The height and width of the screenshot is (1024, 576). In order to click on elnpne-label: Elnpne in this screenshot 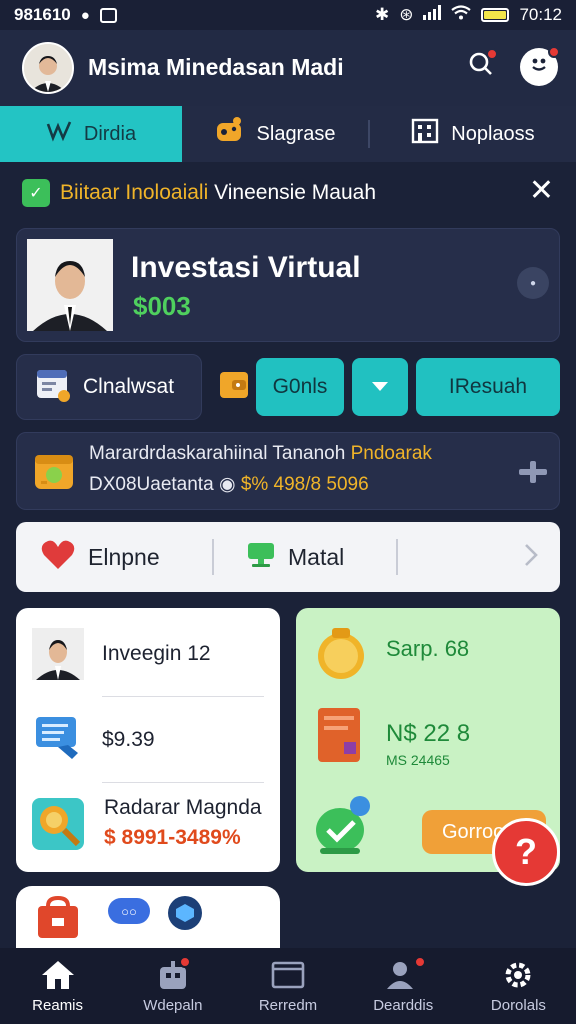, I will do `click(124, 556)`.